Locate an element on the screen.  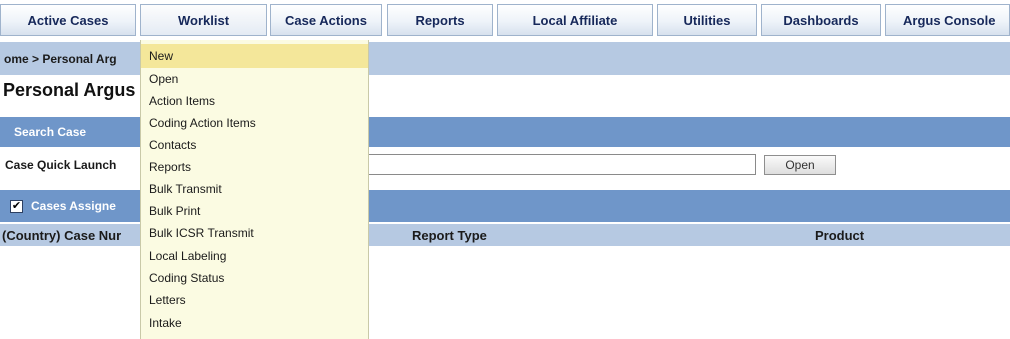
open-button: Open is located at coordinates (800, 165).